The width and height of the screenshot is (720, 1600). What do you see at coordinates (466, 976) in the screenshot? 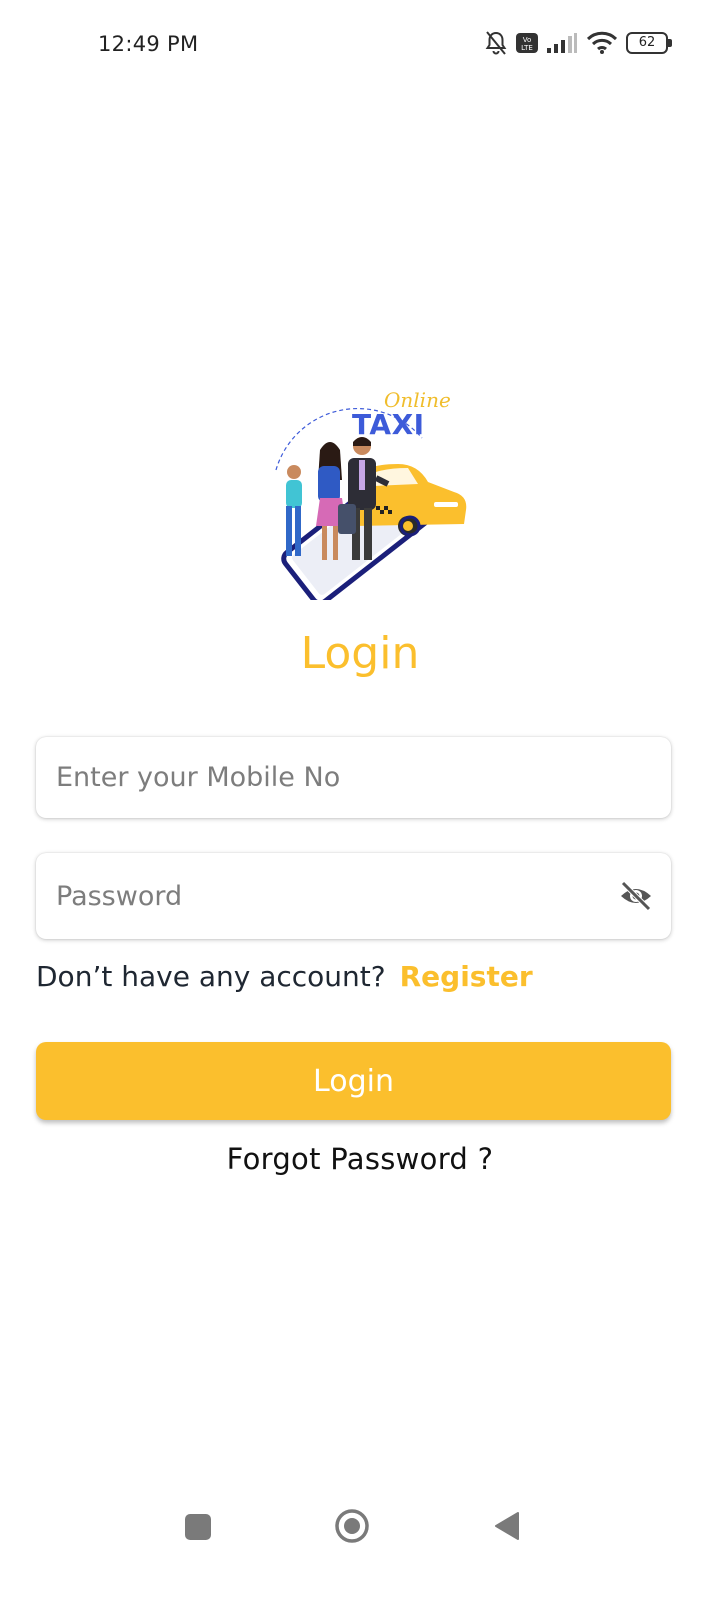
I see `register-link: Register` at bounding box center [466, 976].